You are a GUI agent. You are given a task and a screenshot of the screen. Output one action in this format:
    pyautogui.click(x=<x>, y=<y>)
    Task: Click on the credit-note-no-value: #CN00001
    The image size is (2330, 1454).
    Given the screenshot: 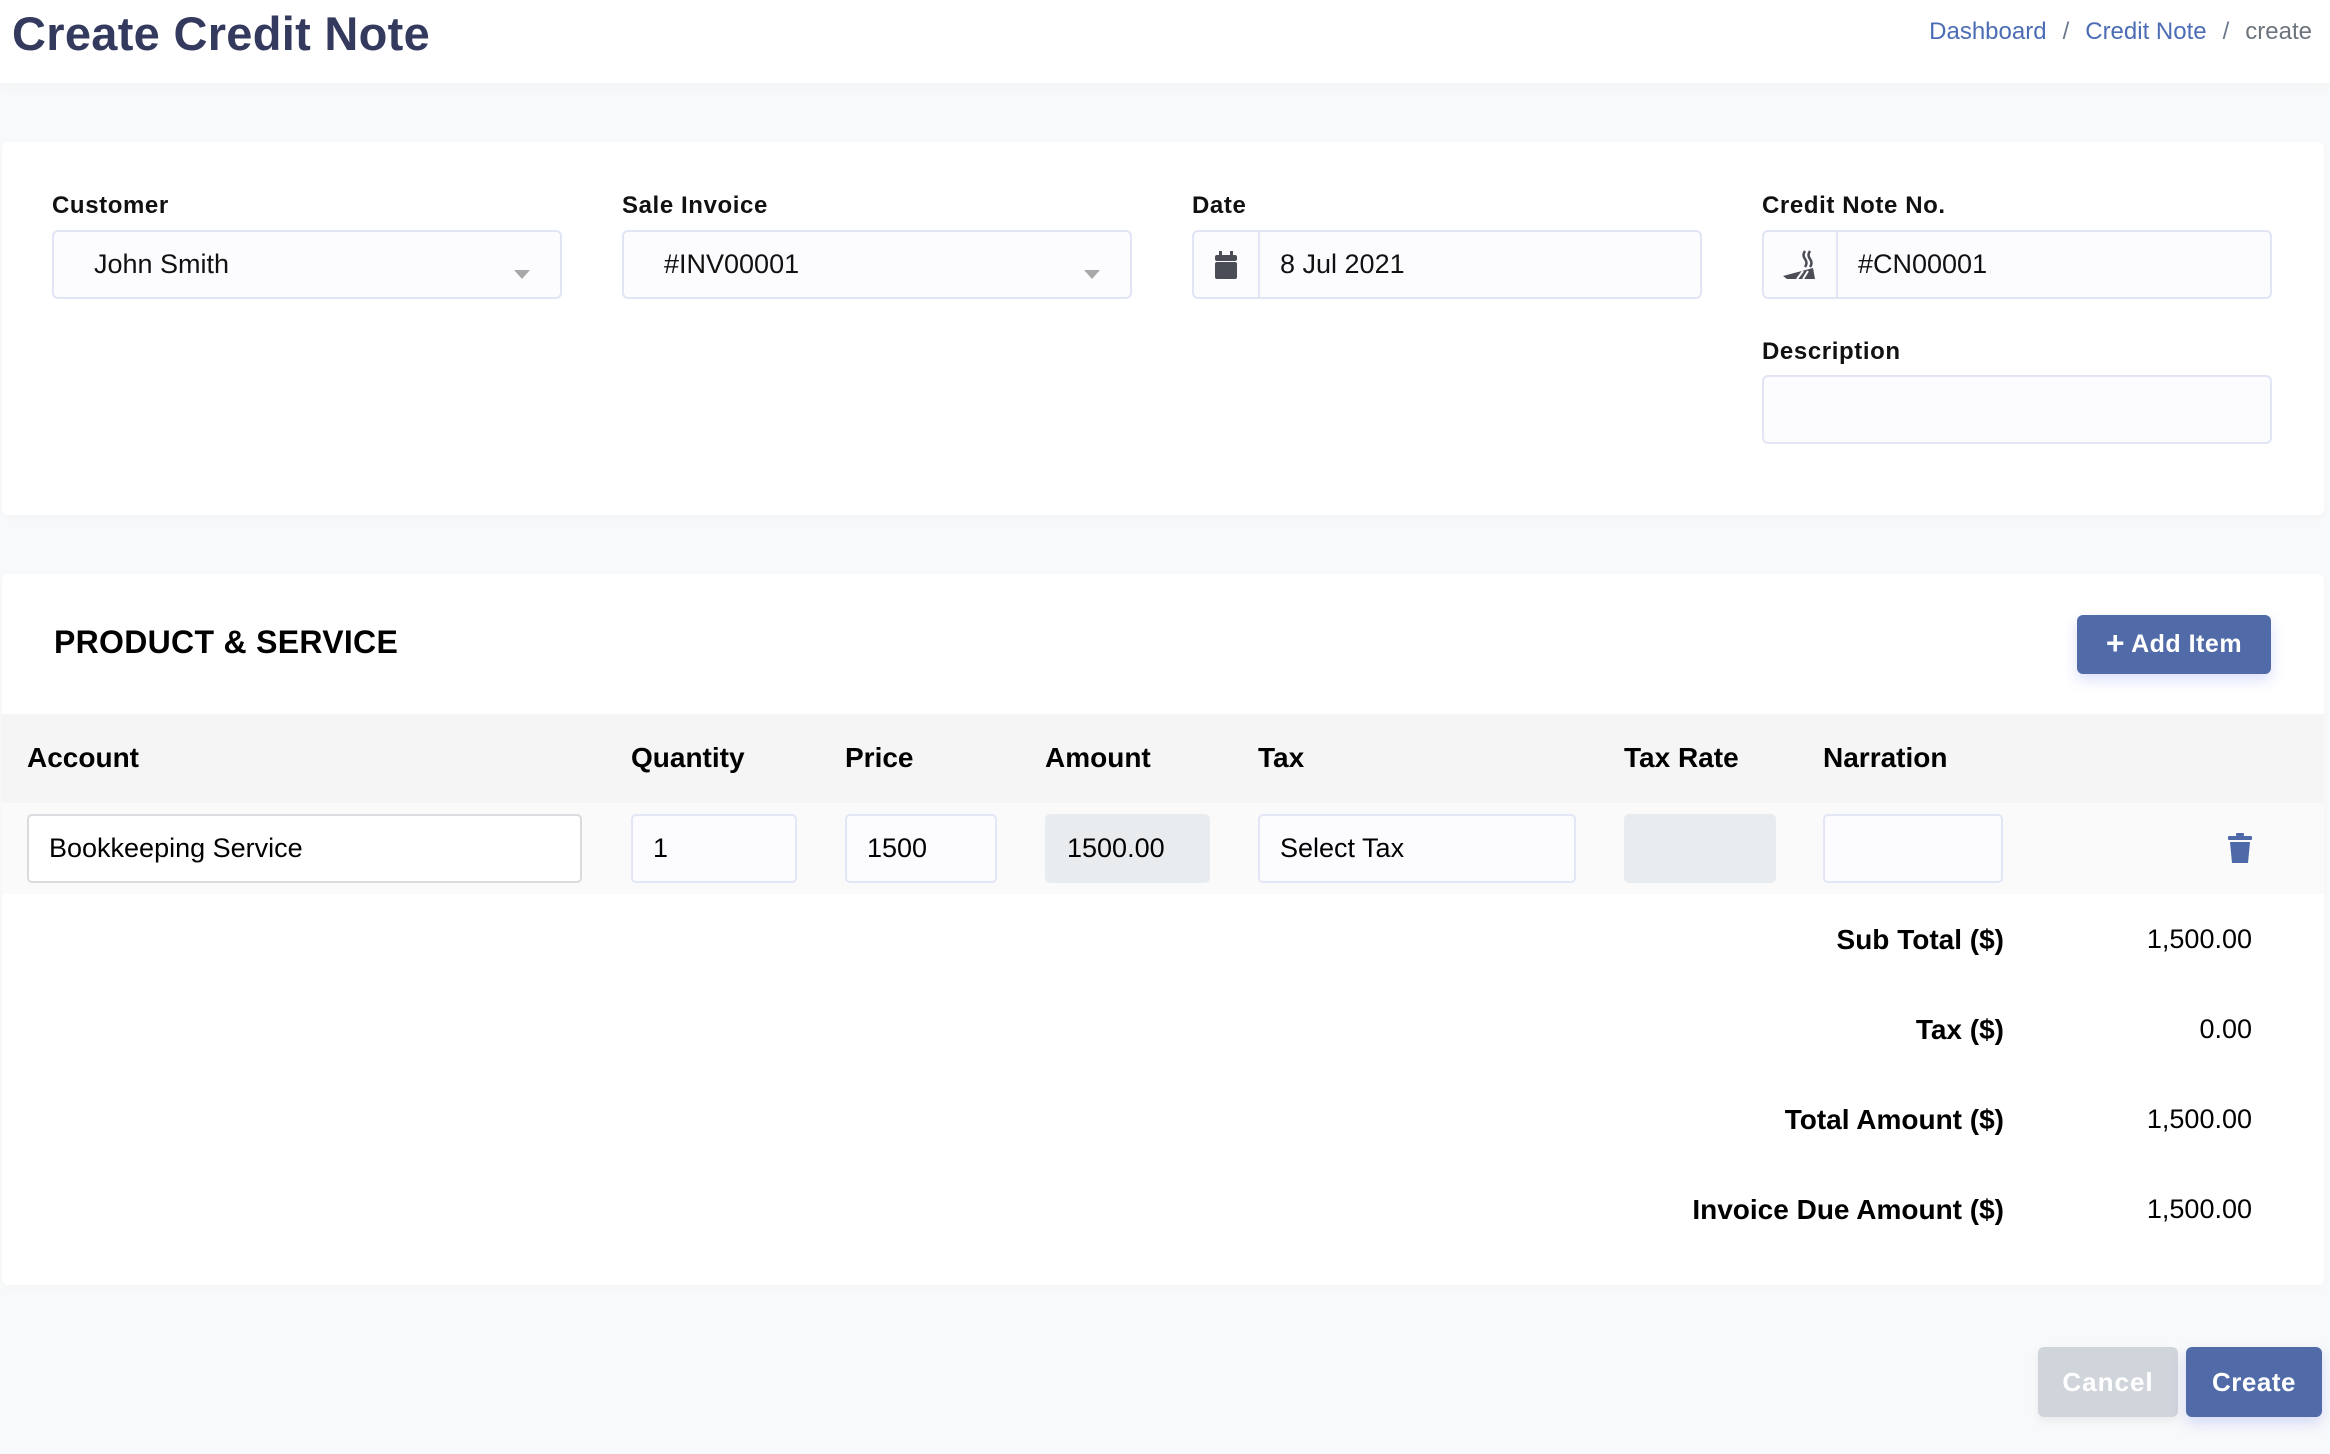 What is the action you would take?
    pyautogui.click(x=1923, y=264)
    